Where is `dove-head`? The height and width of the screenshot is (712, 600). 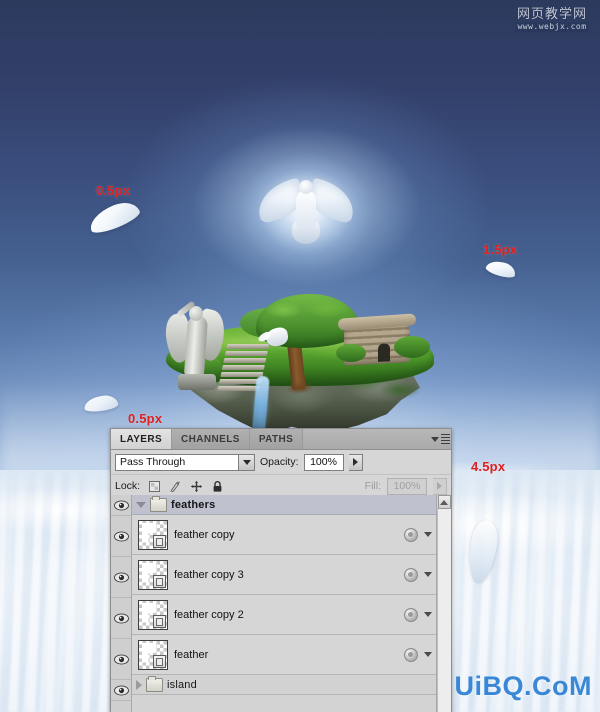 dove-head is located at coordinates (306, 187).